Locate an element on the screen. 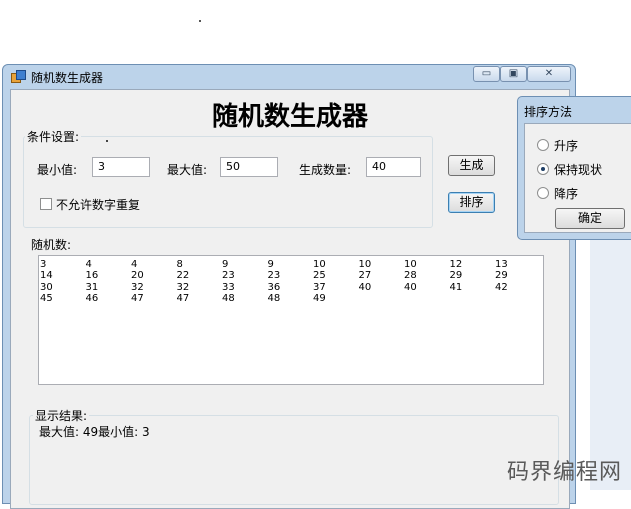 The width and height of the screenshot is (631, 509). number-cell: 3 is located at coordinates (43, 264).